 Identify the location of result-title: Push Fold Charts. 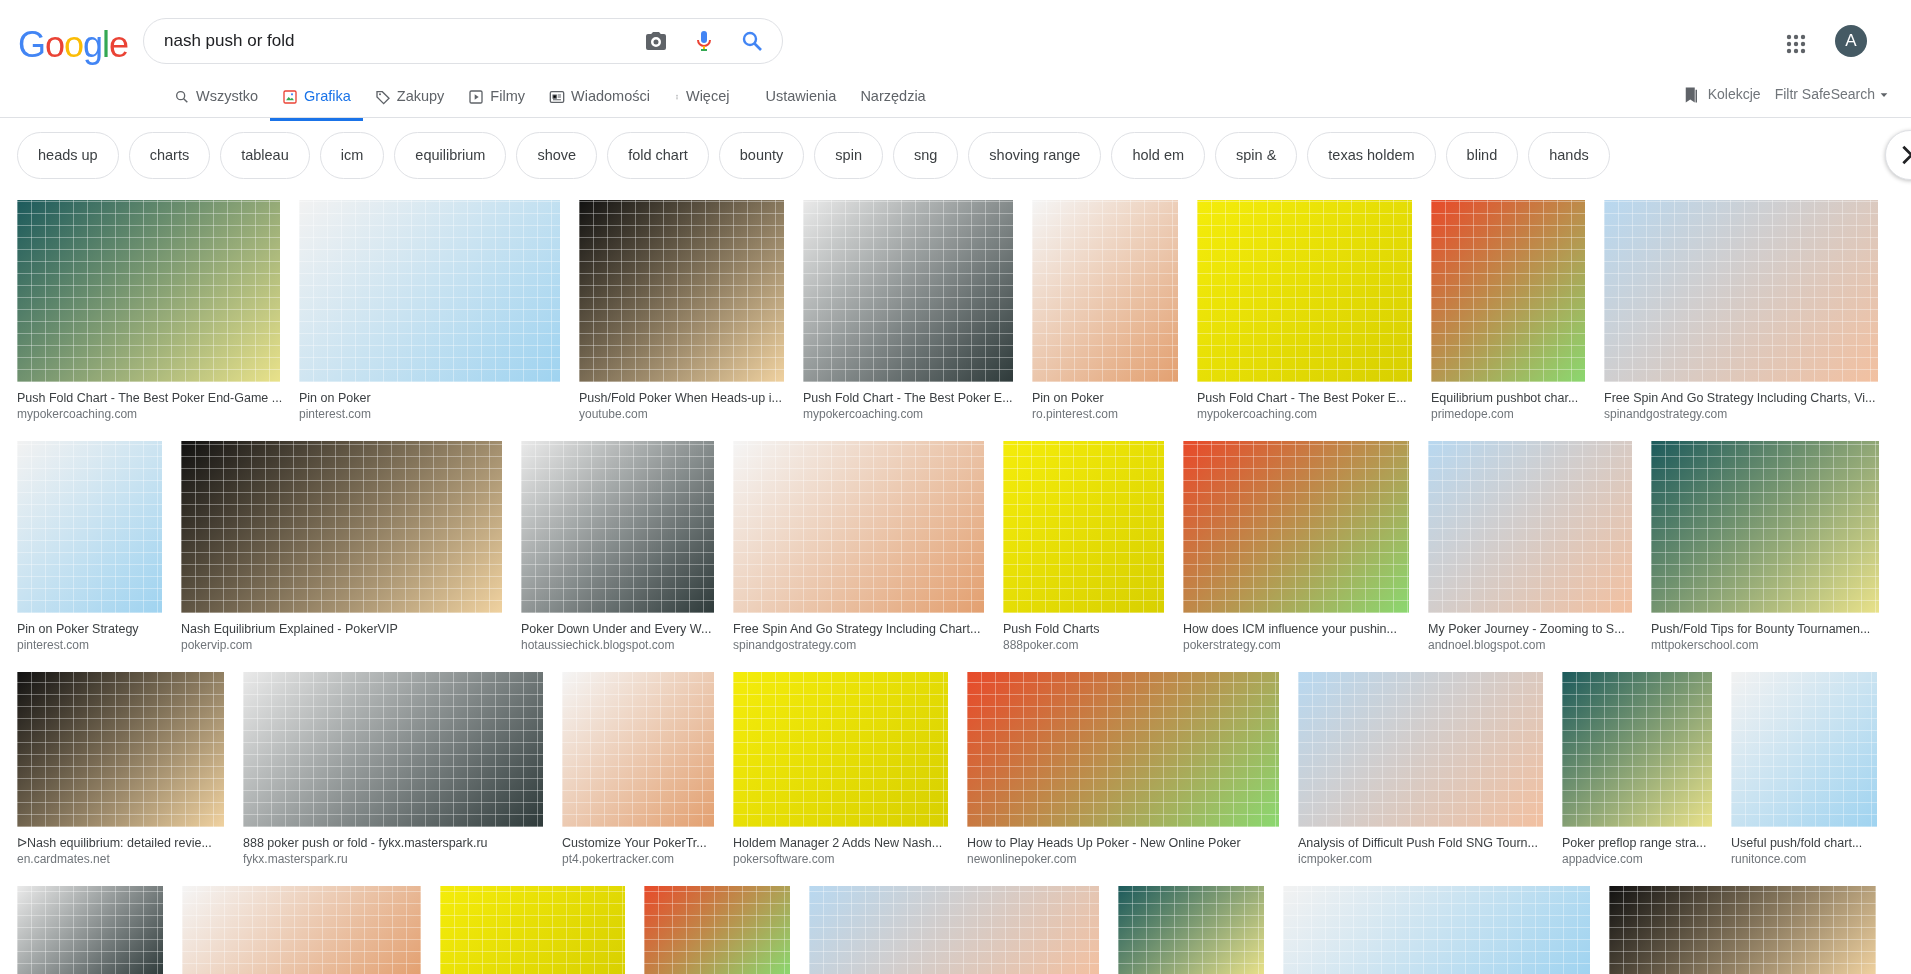
(1083, 629).